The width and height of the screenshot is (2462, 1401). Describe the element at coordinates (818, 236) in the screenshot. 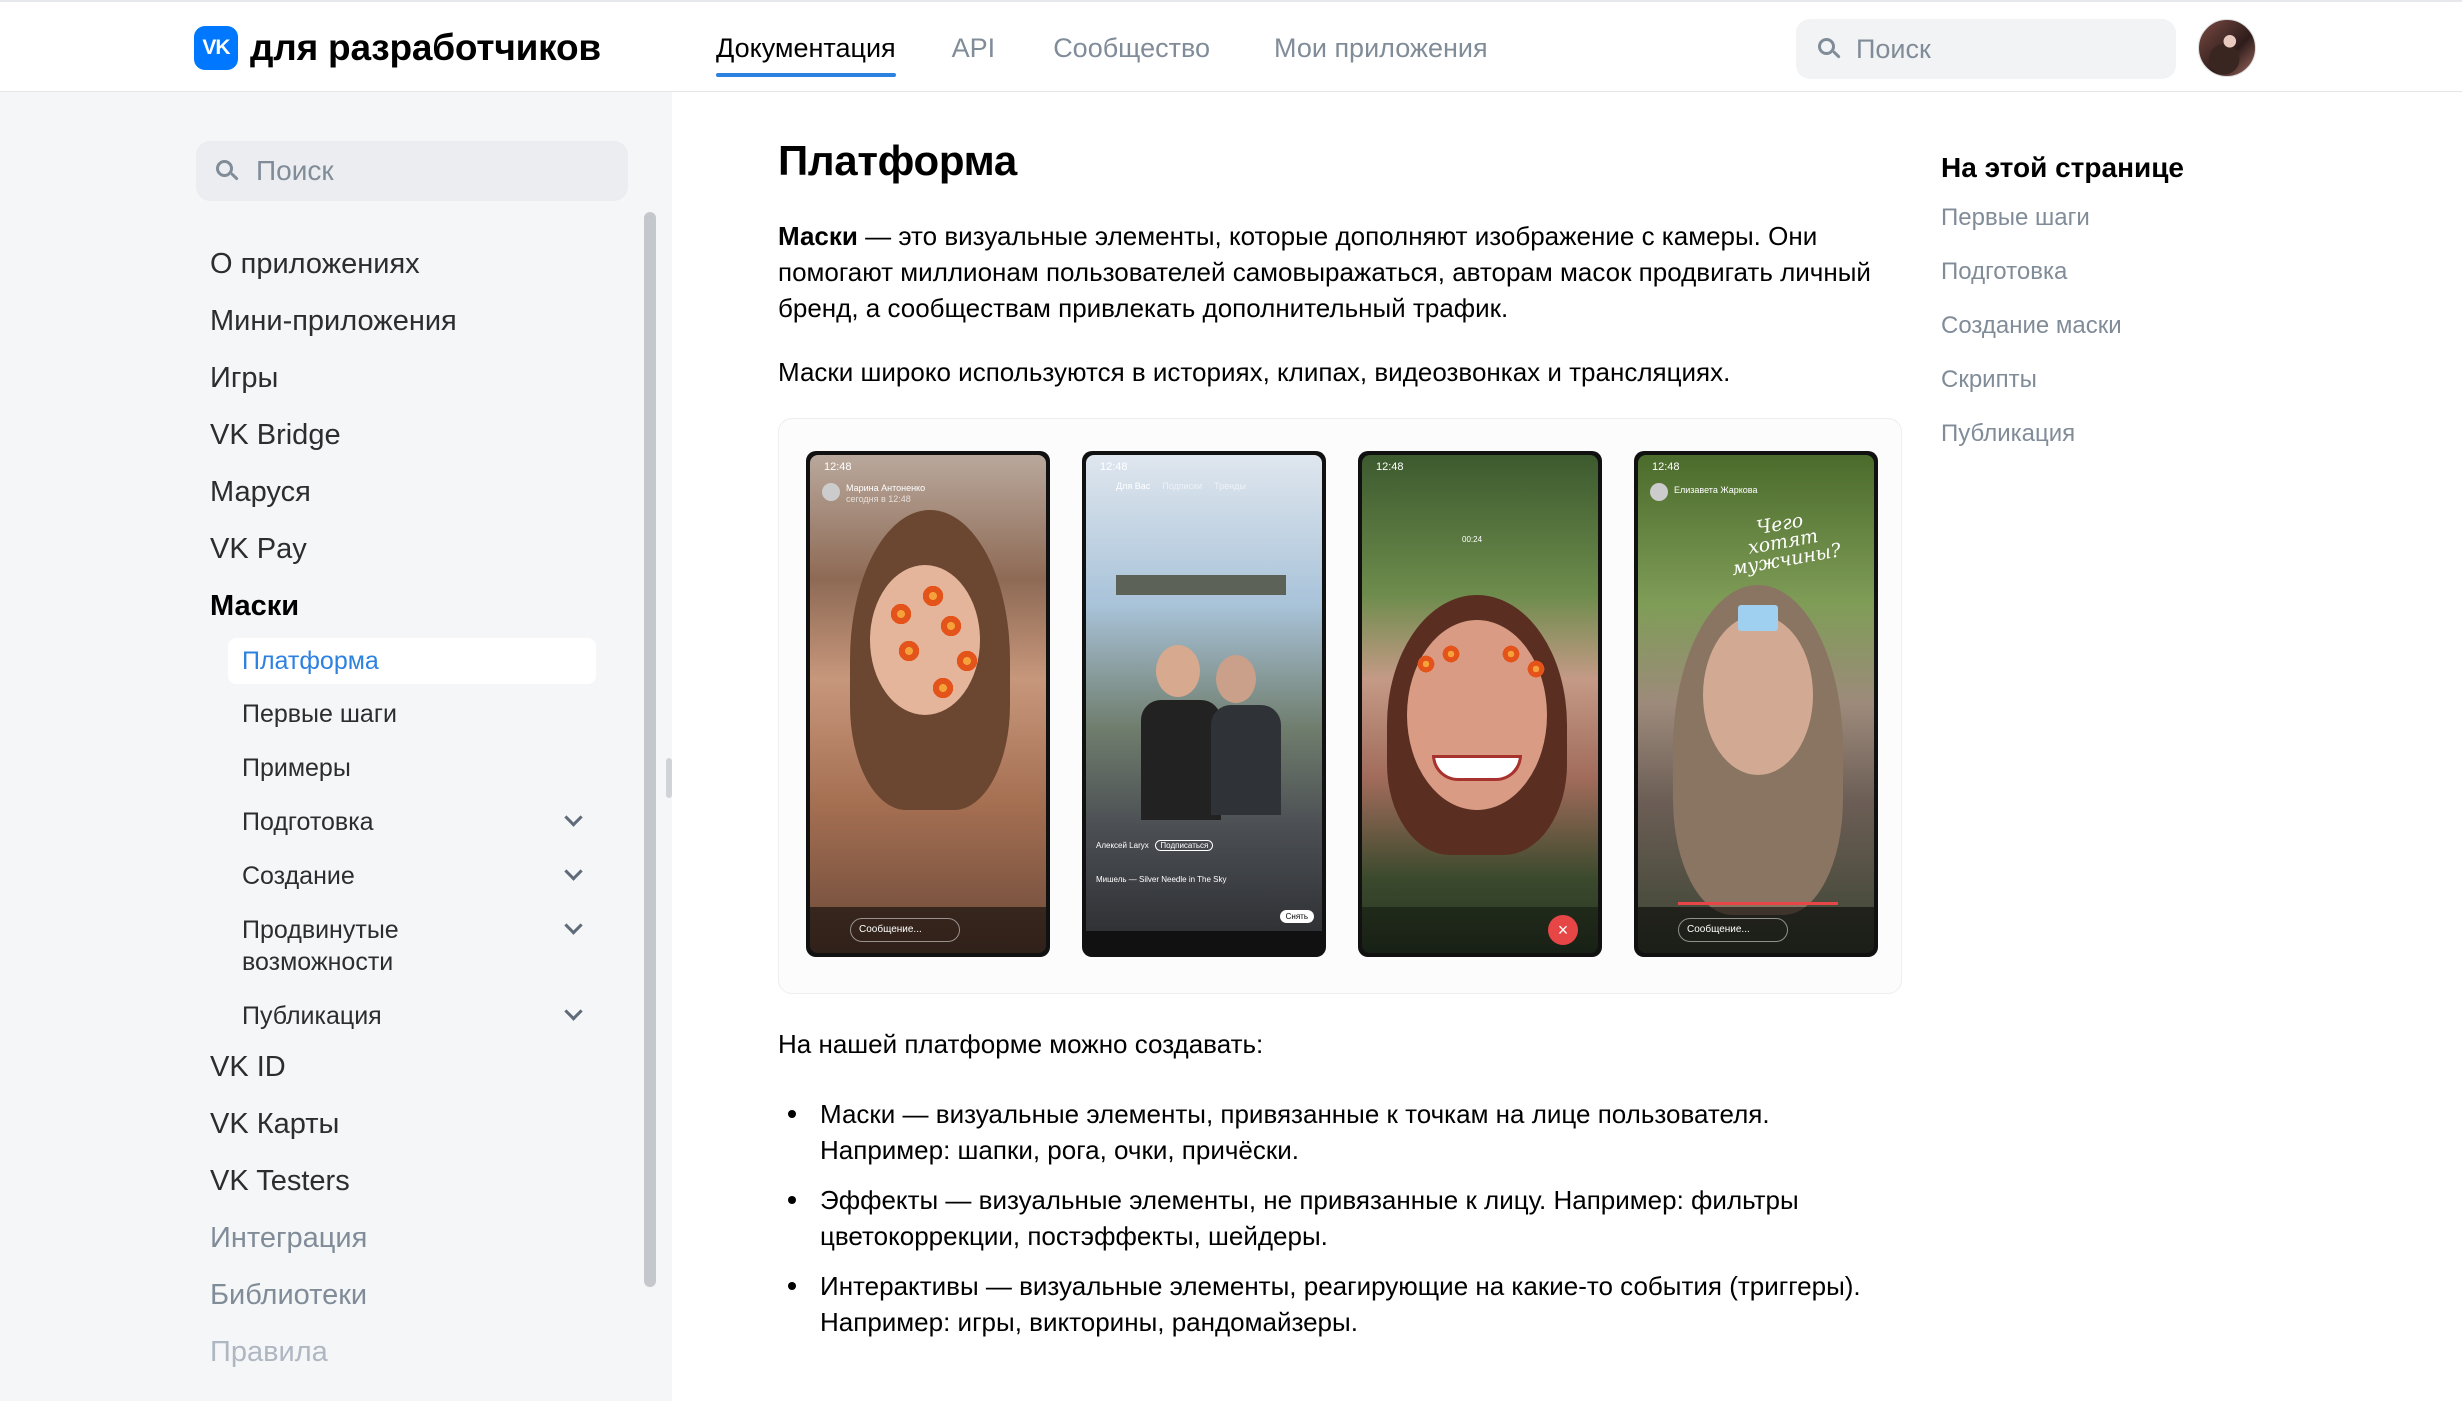

I see `intro-bold-term: Маски` at that location.